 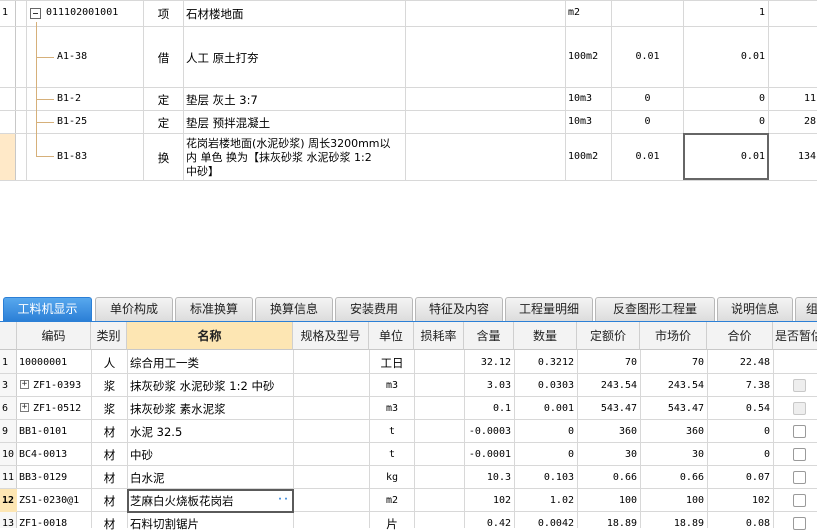 I want to click on col-header-provisional: 是否暂估, so click(x=795, y=336).